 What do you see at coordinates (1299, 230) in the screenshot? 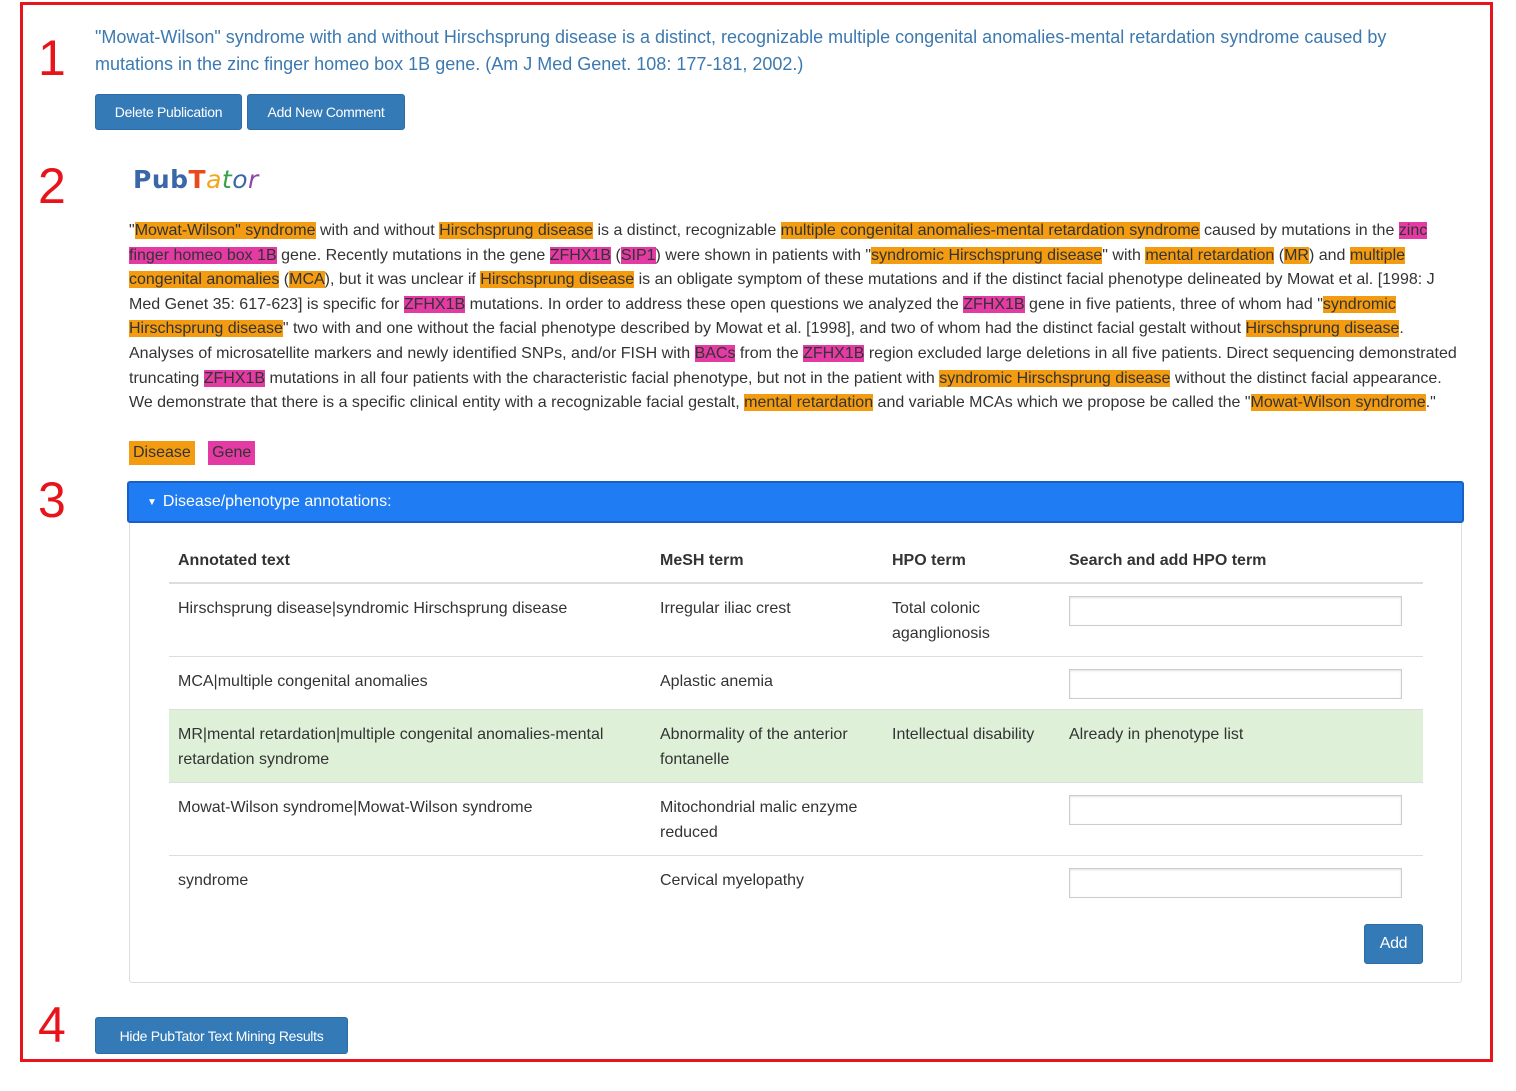
I see `abstract-text: caused by mutations in the` at bounding box center [1299, 230].